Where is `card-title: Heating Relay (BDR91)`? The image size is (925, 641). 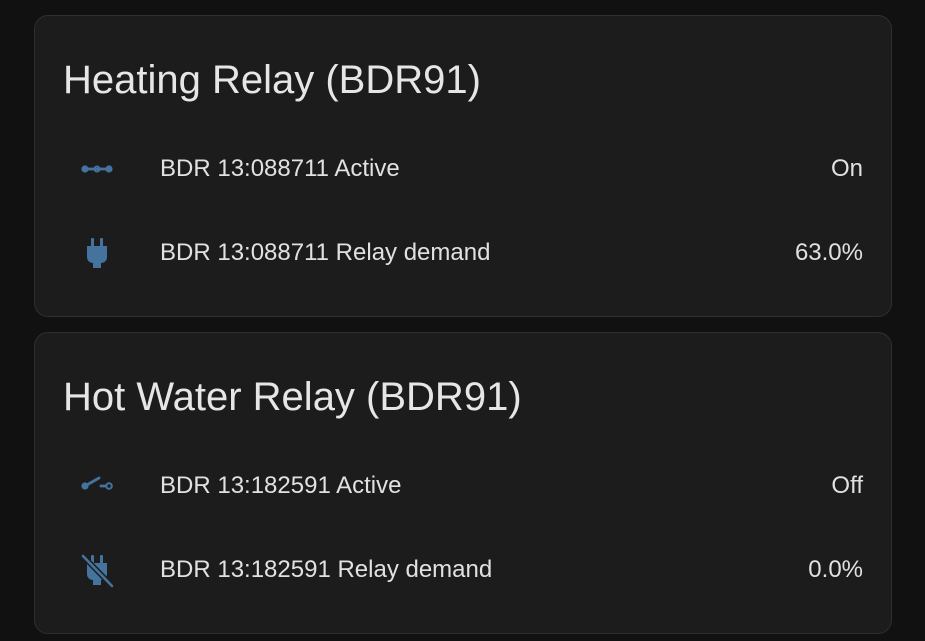
card-title: Heating Relay (BDR91) is located at coordinates (272, 80).